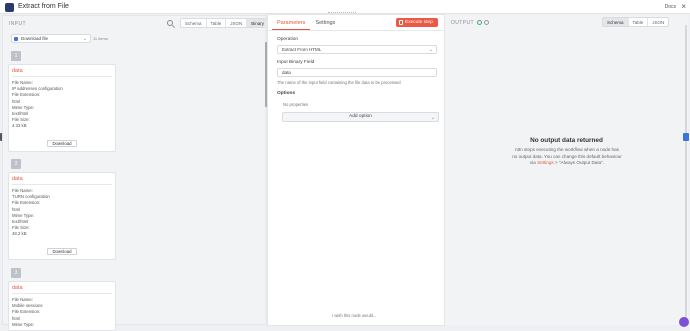 This screenshot has width=690, height=331. What do you see at coordinates (686, 175) in the screenshot?
I see `output-scrollbar` at bounding box center [686, 175].